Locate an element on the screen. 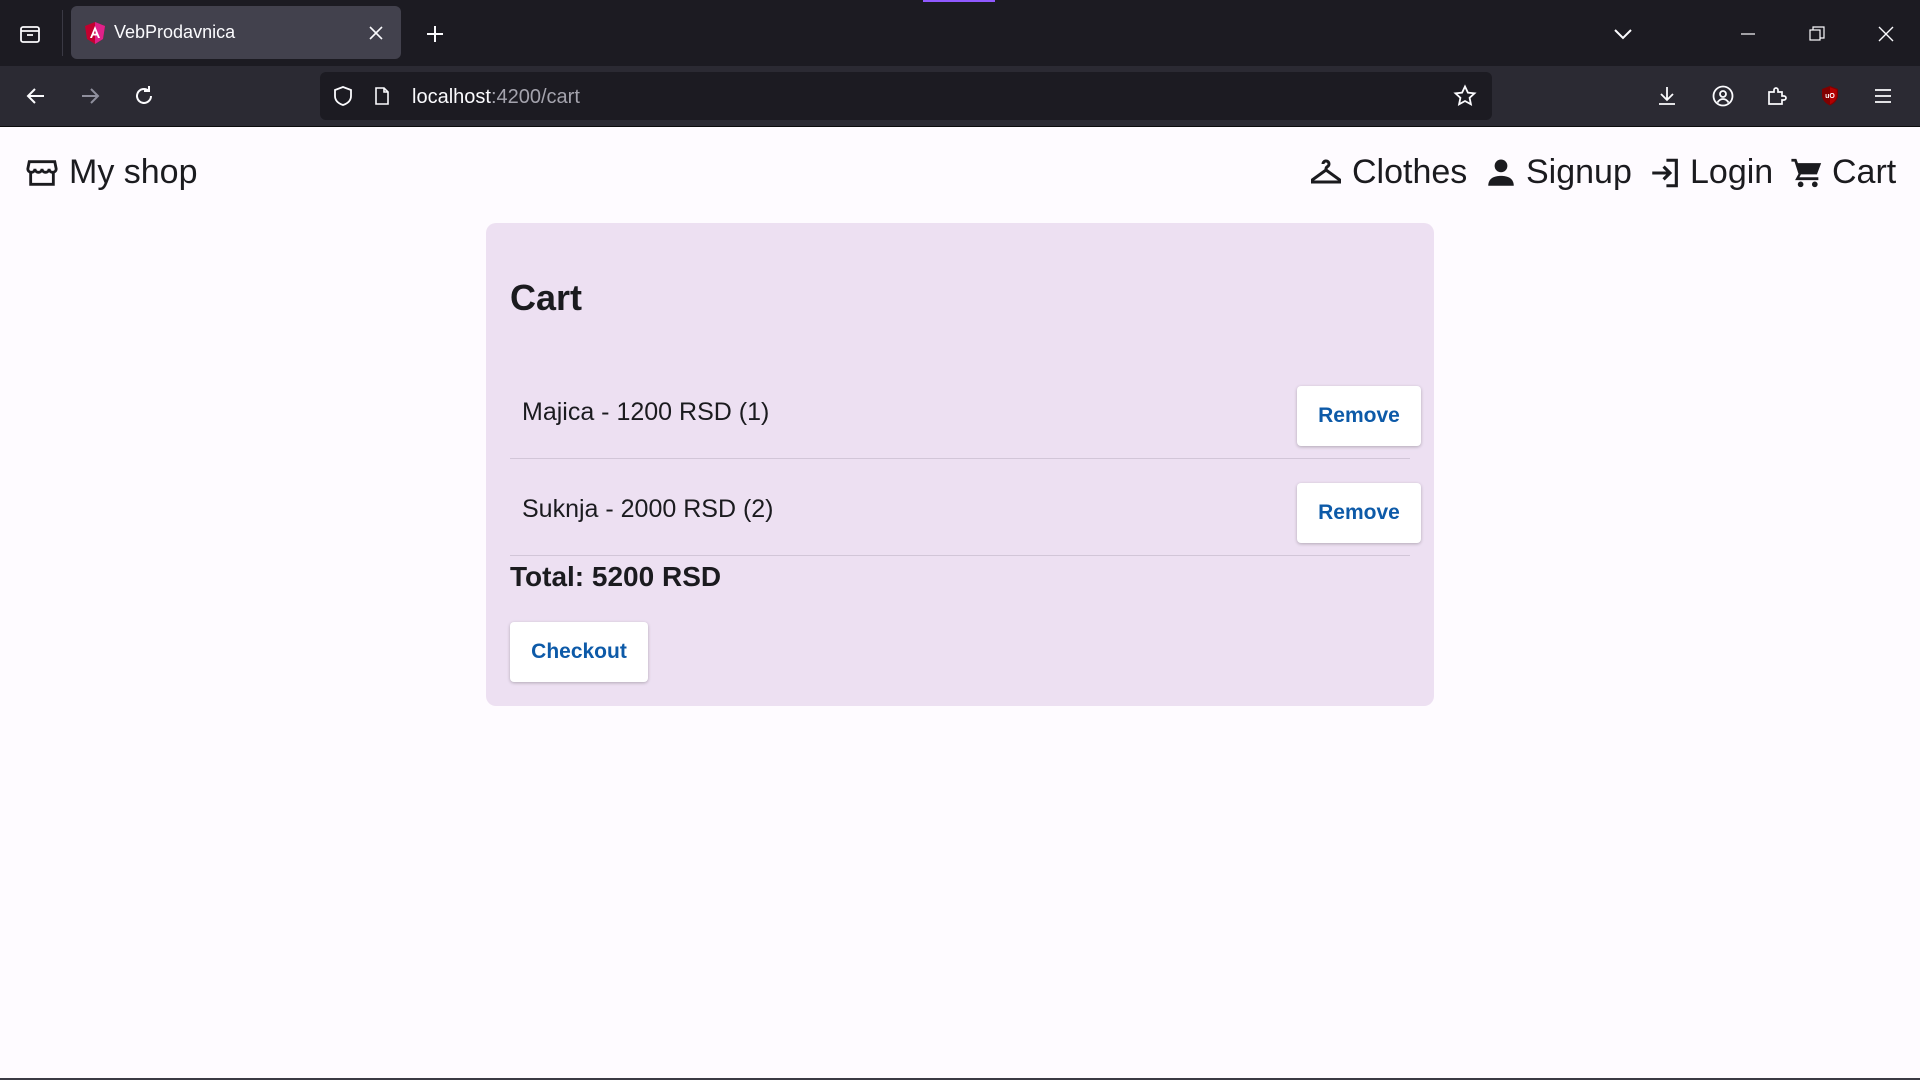 This screenshot has width=1920, height=1080. nav-login: Login is located at coordinates (1710, 172).